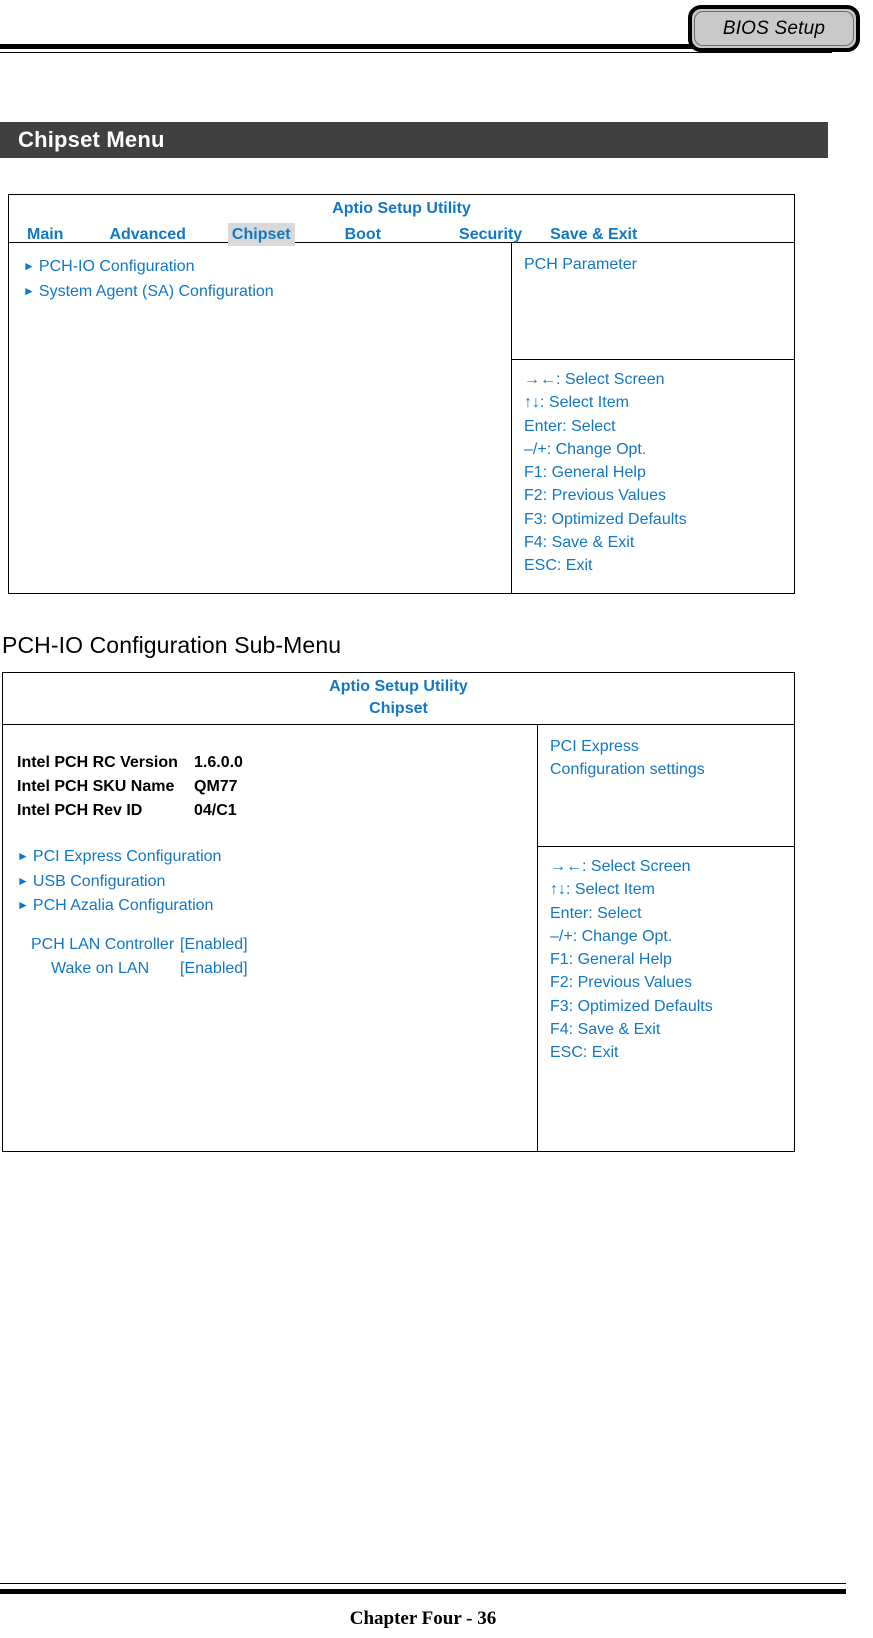 The image size is (873, 1638). Describe the element at coordinates (270, 969) in the screenshot. I see `option-row-wake-on-lan: Wake on LAN [Enabled]` at that location.